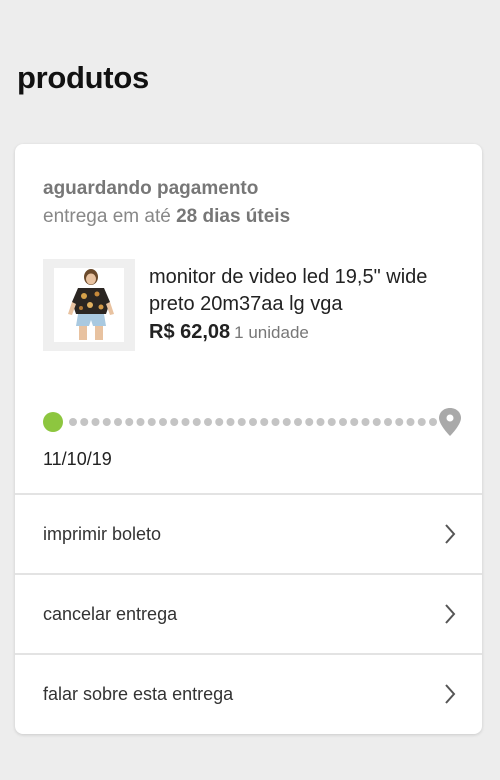  Describe the element at coordinates (248, 533) in the screenshot. I see `print-boleto-button: imprimir boleto` at that location.